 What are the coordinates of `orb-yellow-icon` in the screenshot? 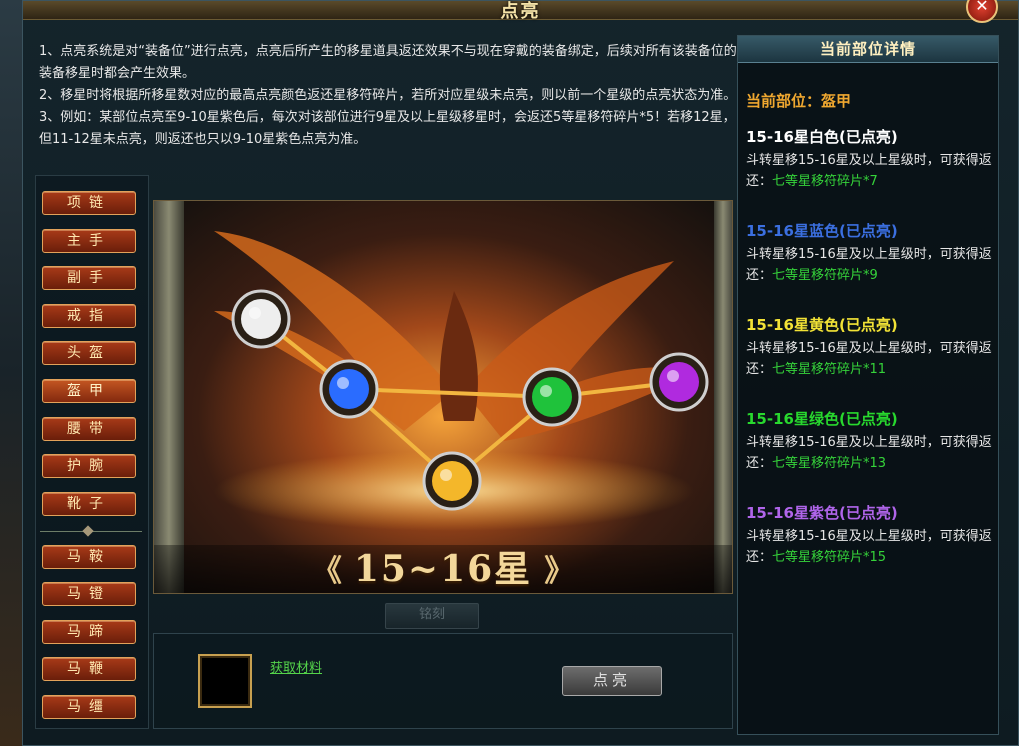 It's located at (452, 481).